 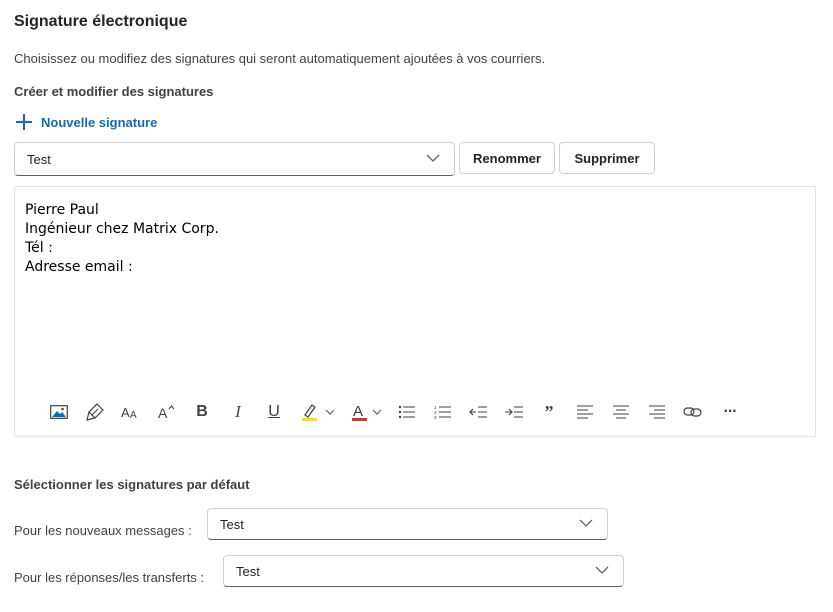 I want to click on rename-button: Renommer, so click(x=507, y=158).